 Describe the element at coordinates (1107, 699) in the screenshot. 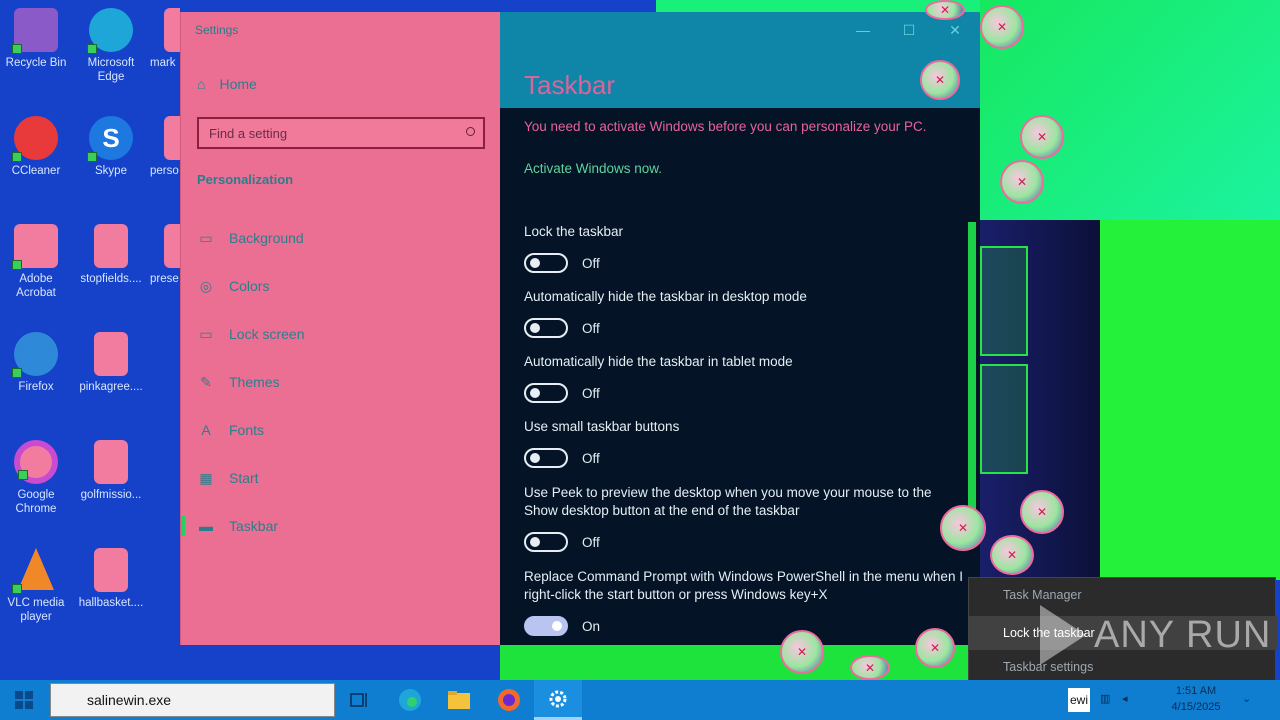

I see `network-icon: ▥` at that location.